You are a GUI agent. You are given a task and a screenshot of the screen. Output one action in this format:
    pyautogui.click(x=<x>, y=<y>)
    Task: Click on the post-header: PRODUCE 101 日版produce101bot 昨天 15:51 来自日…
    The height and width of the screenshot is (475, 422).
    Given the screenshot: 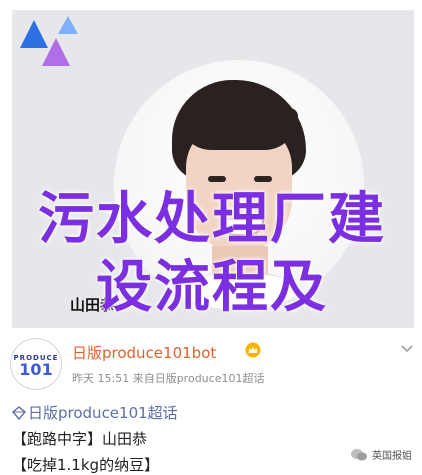 What is the action you would take?
    pyautogui.click(x=211, y=360)
    